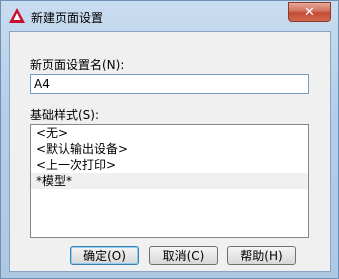  I want to click on ok-button: 确定(O), so click(104, 255).